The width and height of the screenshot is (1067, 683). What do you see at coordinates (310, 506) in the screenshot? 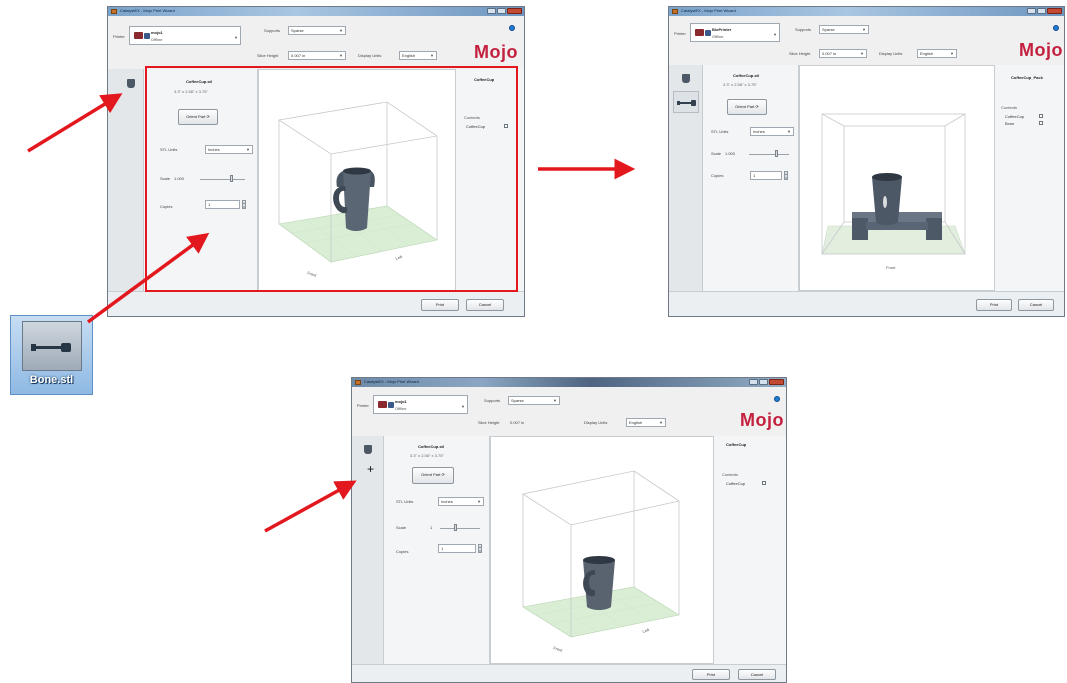
I see `arrow-to-add-slot` at bounding box center [310, 506].